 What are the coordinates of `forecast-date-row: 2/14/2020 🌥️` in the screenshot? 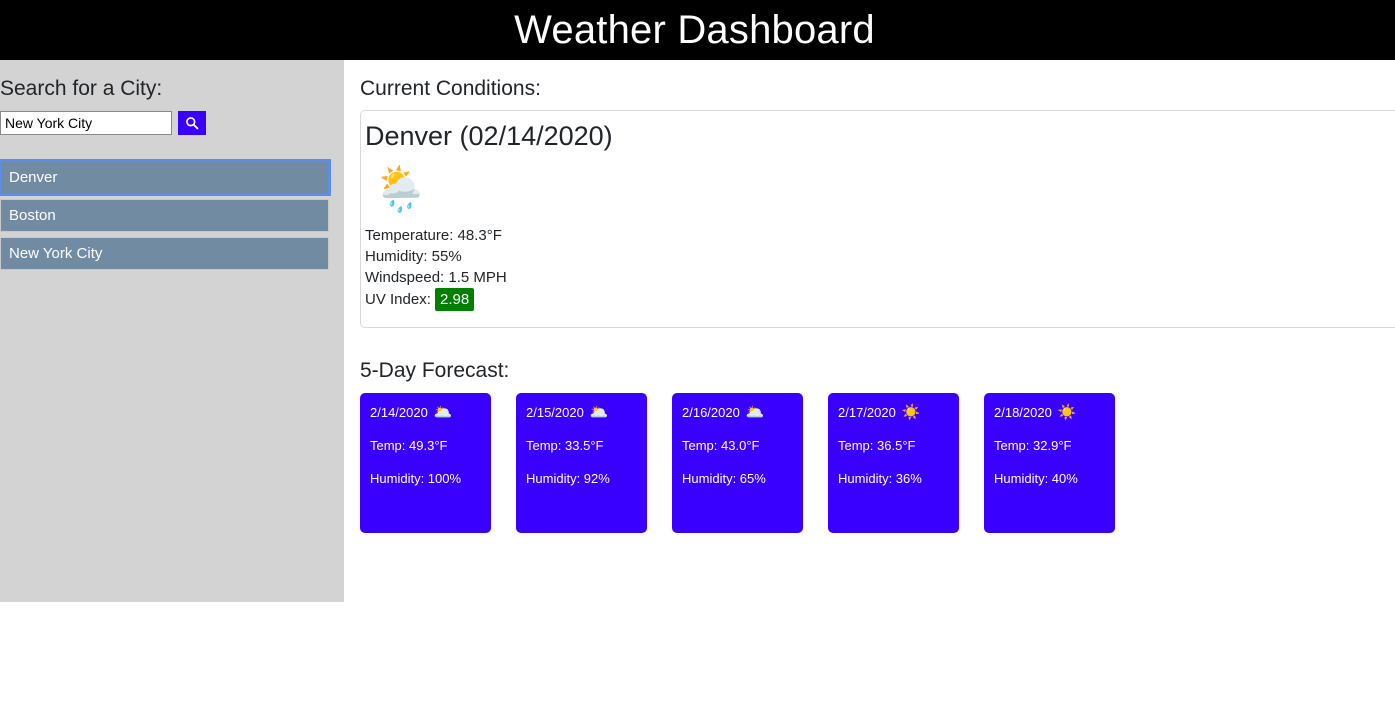 It's located at (425, 413).